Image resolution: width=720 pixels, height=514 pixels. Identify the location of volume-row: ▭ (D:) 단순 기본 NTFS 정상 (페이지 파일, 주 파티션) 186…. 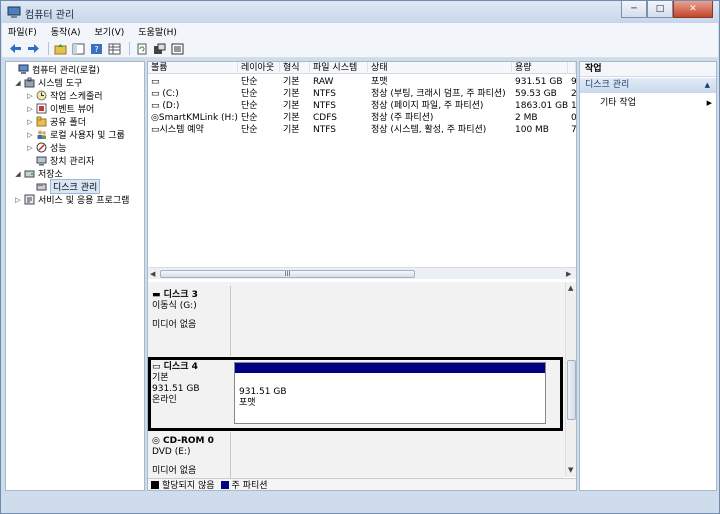
(362, 106).